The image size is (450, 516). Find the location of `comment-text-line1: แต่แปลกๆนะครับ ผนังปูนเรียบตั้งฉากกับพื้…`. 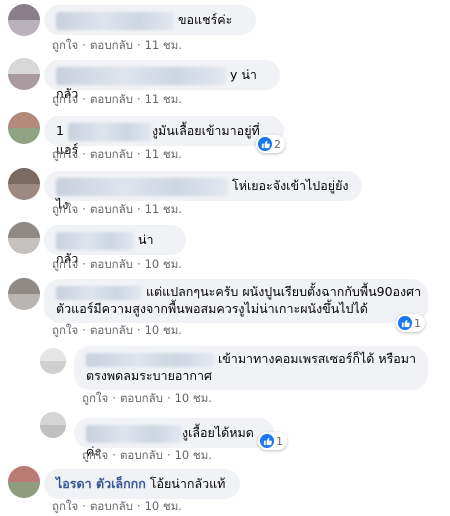

comment-text-line1: แต่แปลกๆนะครับ ผนังปูนเรียบตั้งฉากกับพื้… is located at coordinates (283, 291).